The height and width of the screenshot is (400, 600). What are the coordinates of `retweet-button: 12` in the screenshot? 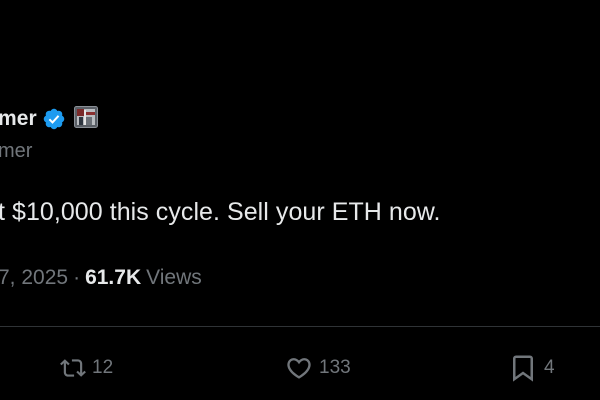 It's located at (86, 368).